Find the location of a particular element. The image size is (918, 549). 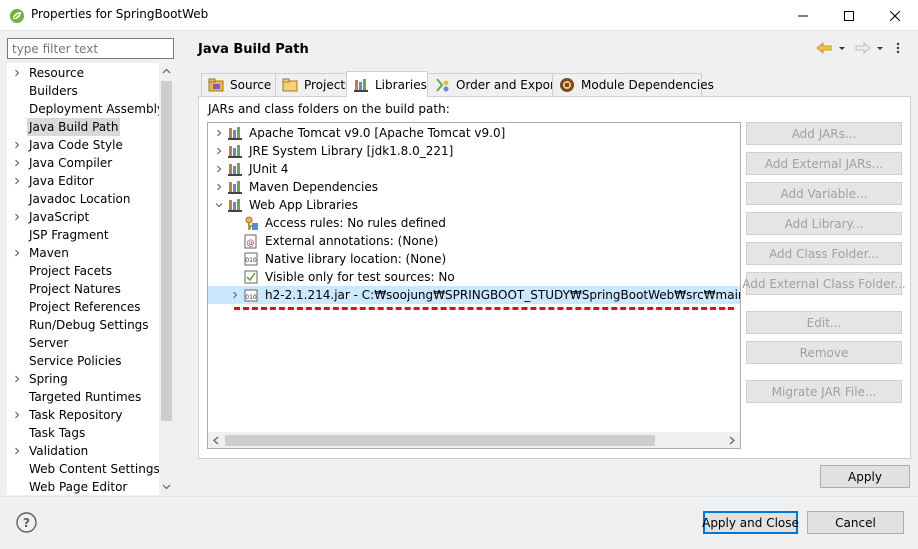

remove-button: Remove is located at coordinates (824, 352).